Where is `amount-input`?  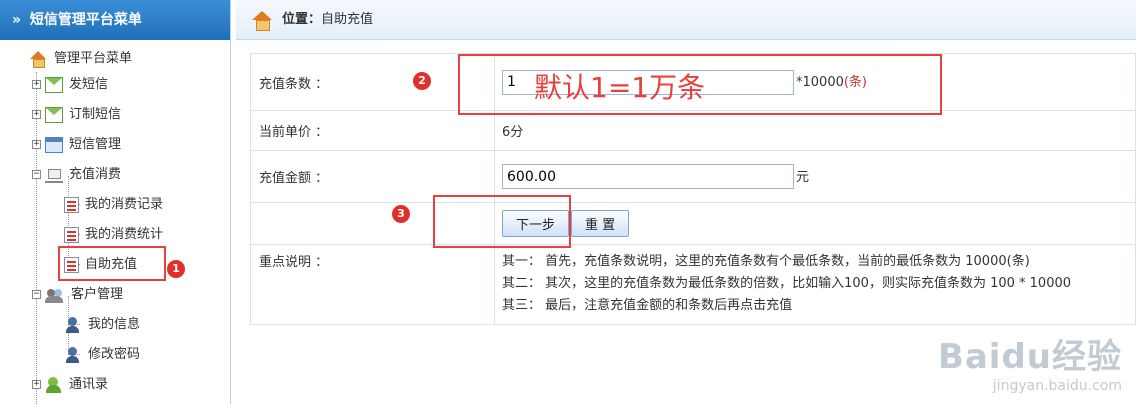 amount-input is located at coordinates (648, 176).